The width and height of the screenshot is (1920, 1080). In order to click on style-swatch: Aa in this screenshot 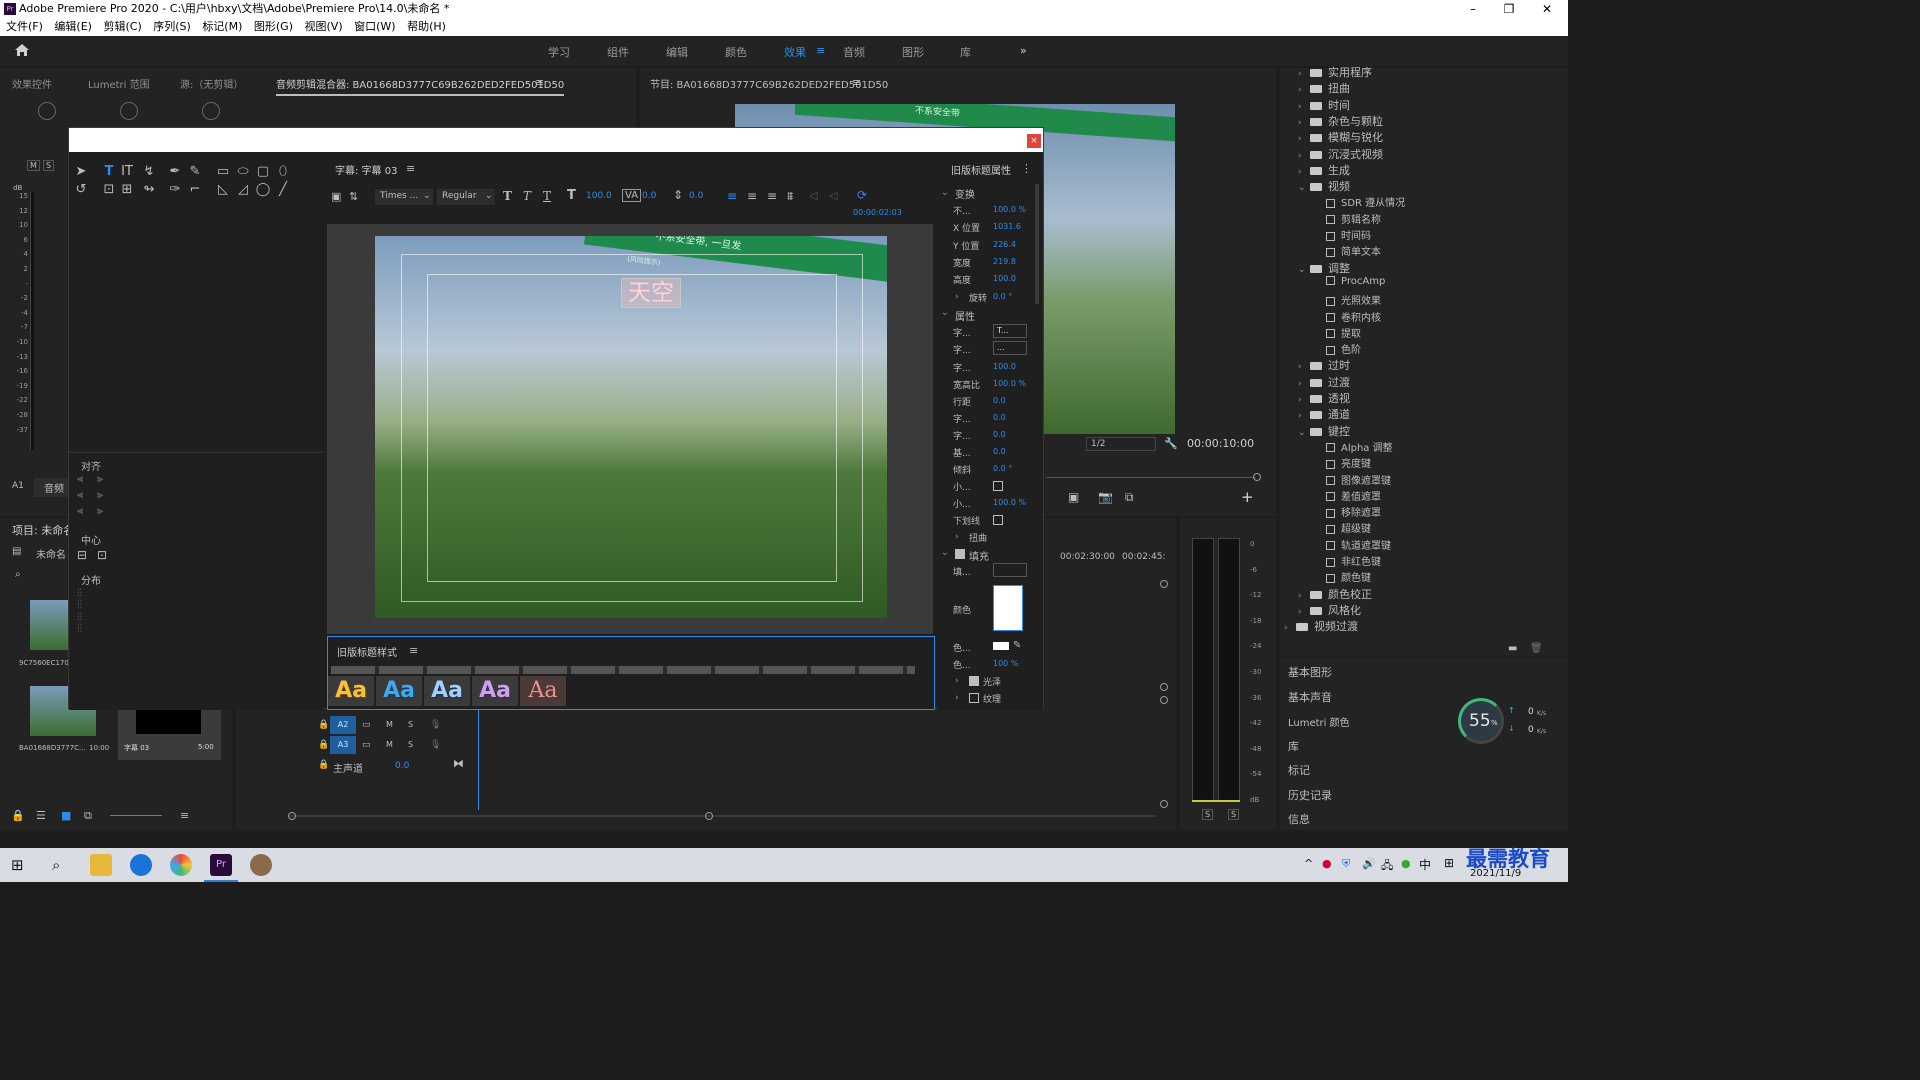, I will do `click(399, 691)`.